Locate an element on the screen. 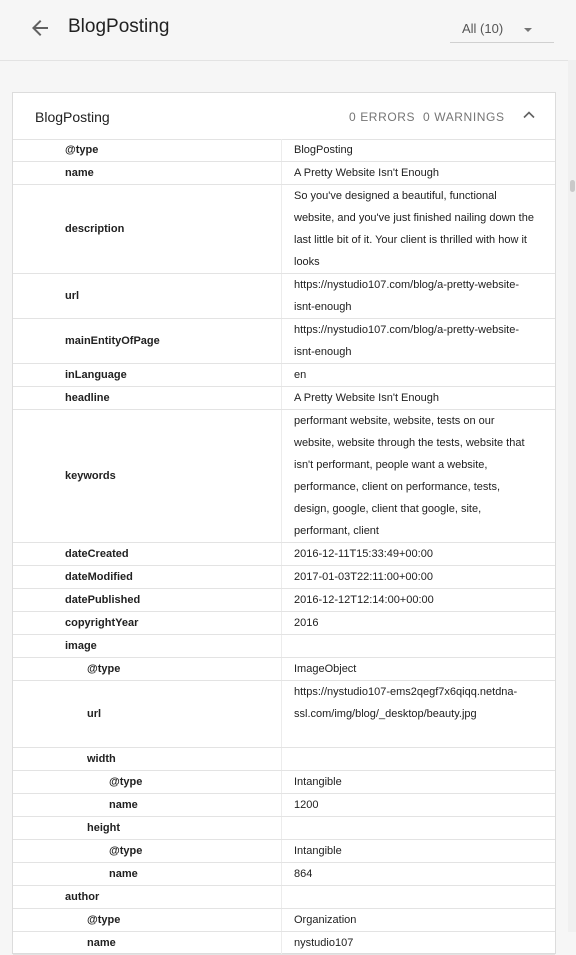 Image resolution: width=576 pixels, height=955 pixels. property-row: image is located at coordinates (284, 646).